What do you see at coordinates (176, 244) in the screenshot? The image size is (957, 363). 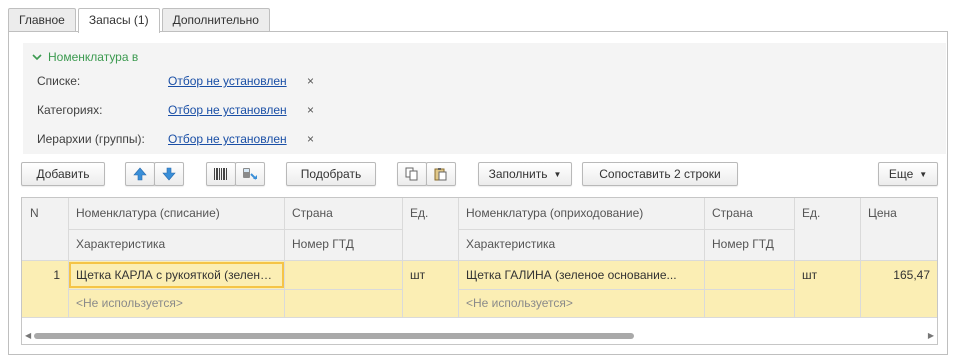 I see `header-char-out: Характеристика` at bounding box center [176, 244].